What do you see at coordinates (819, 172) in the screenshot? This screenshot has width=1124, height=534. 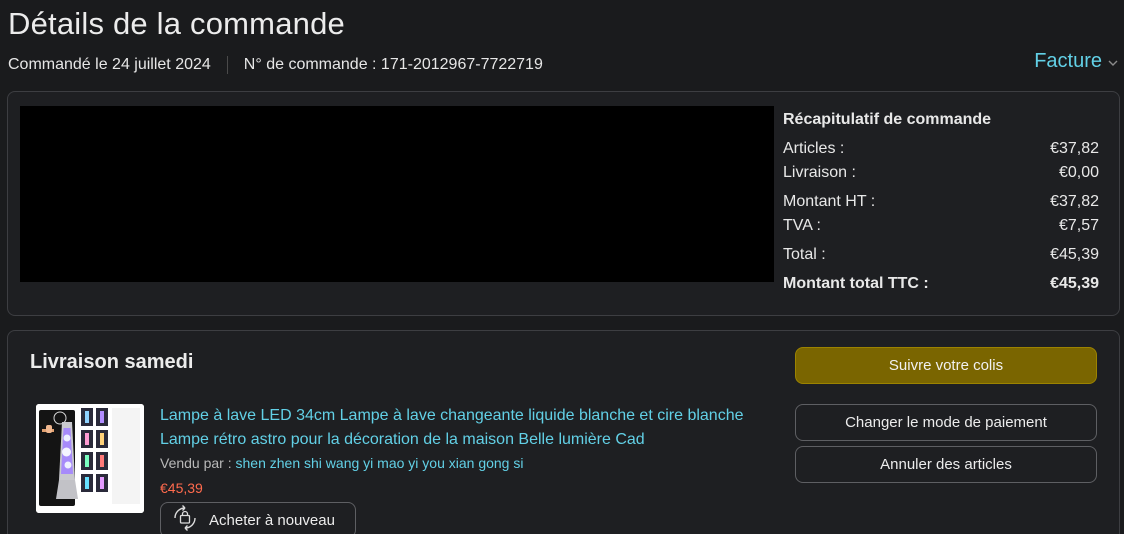 I see `summary-label: Livraison :` at bounding box center [819, 172].